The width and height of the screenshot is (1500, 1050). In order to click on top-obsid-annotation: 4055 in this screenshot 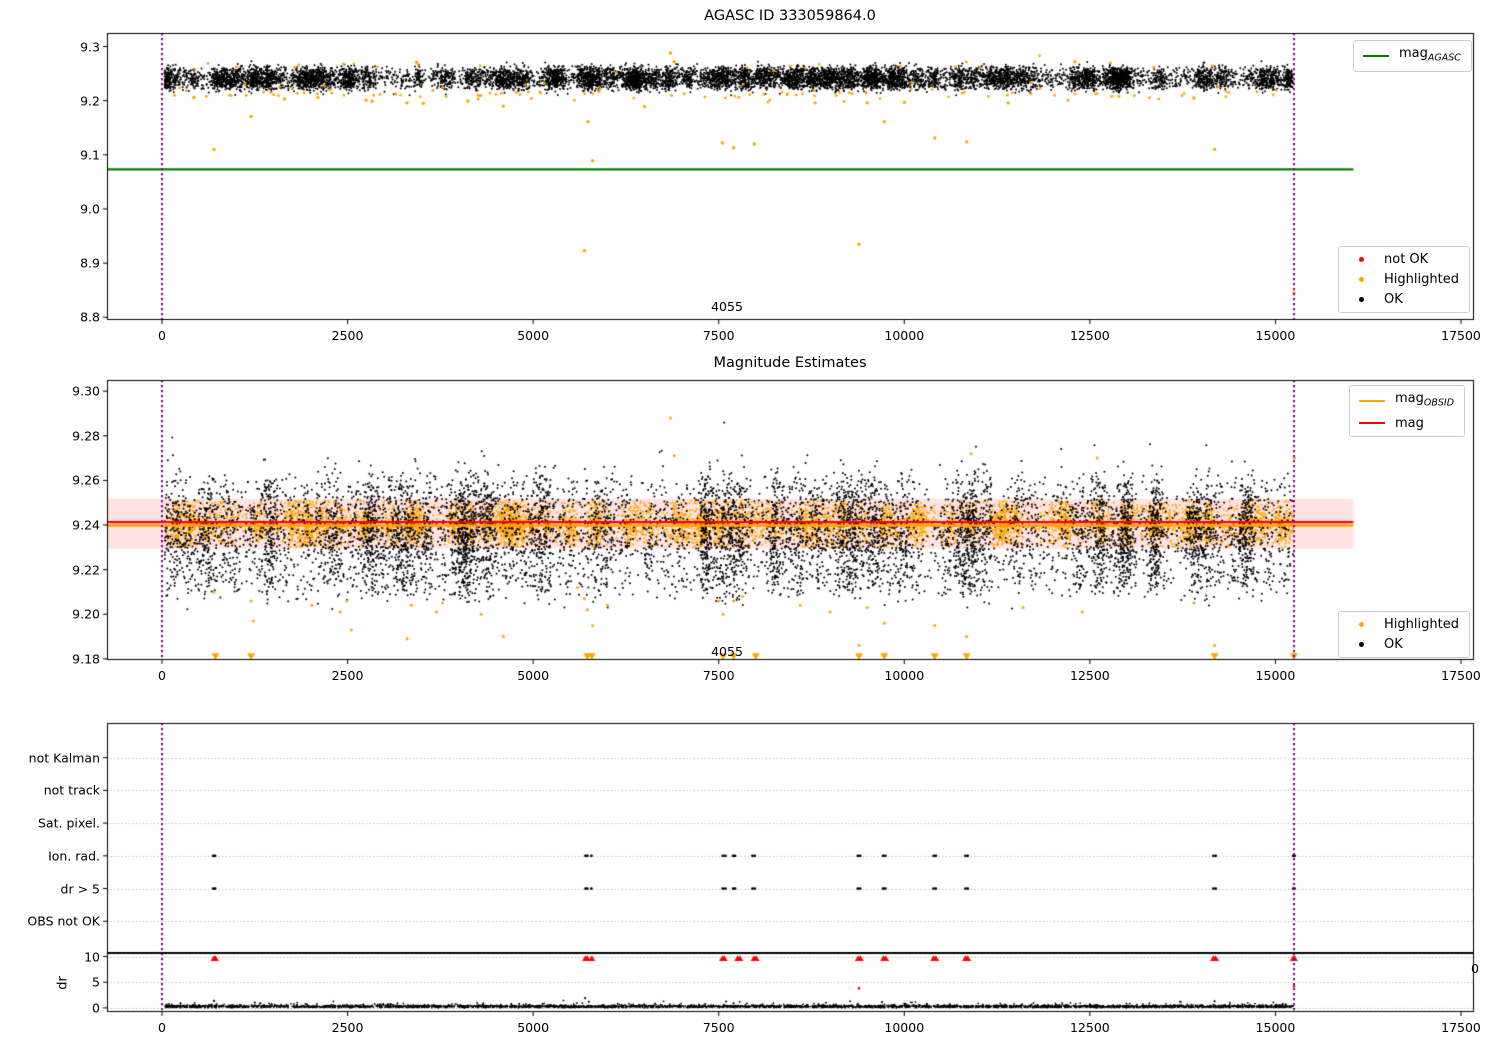, I will do `click(727, 306)`.